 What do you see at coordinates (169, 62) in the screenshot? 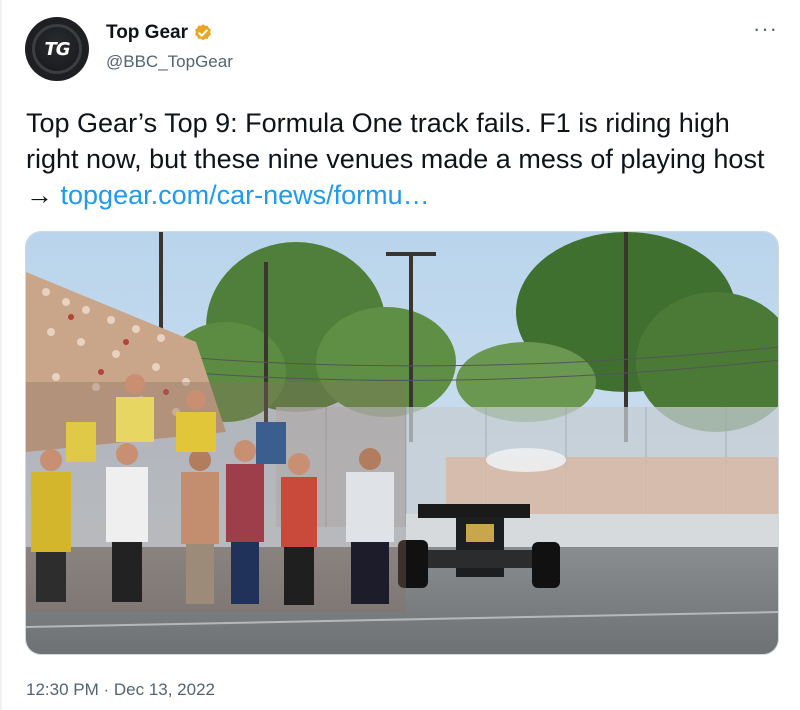
I see `user-handle: @BBC_TopGear` at bounding box center [169, 62].